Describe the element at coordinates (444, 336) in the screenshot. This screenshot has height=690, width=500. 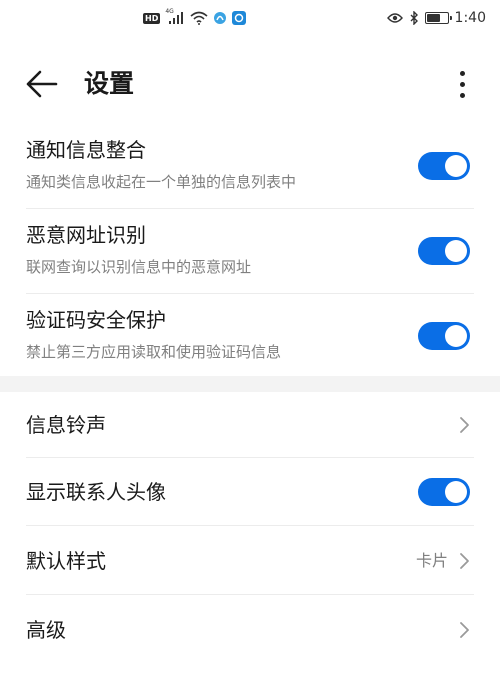
I see `verification-code-toggle` at that location.